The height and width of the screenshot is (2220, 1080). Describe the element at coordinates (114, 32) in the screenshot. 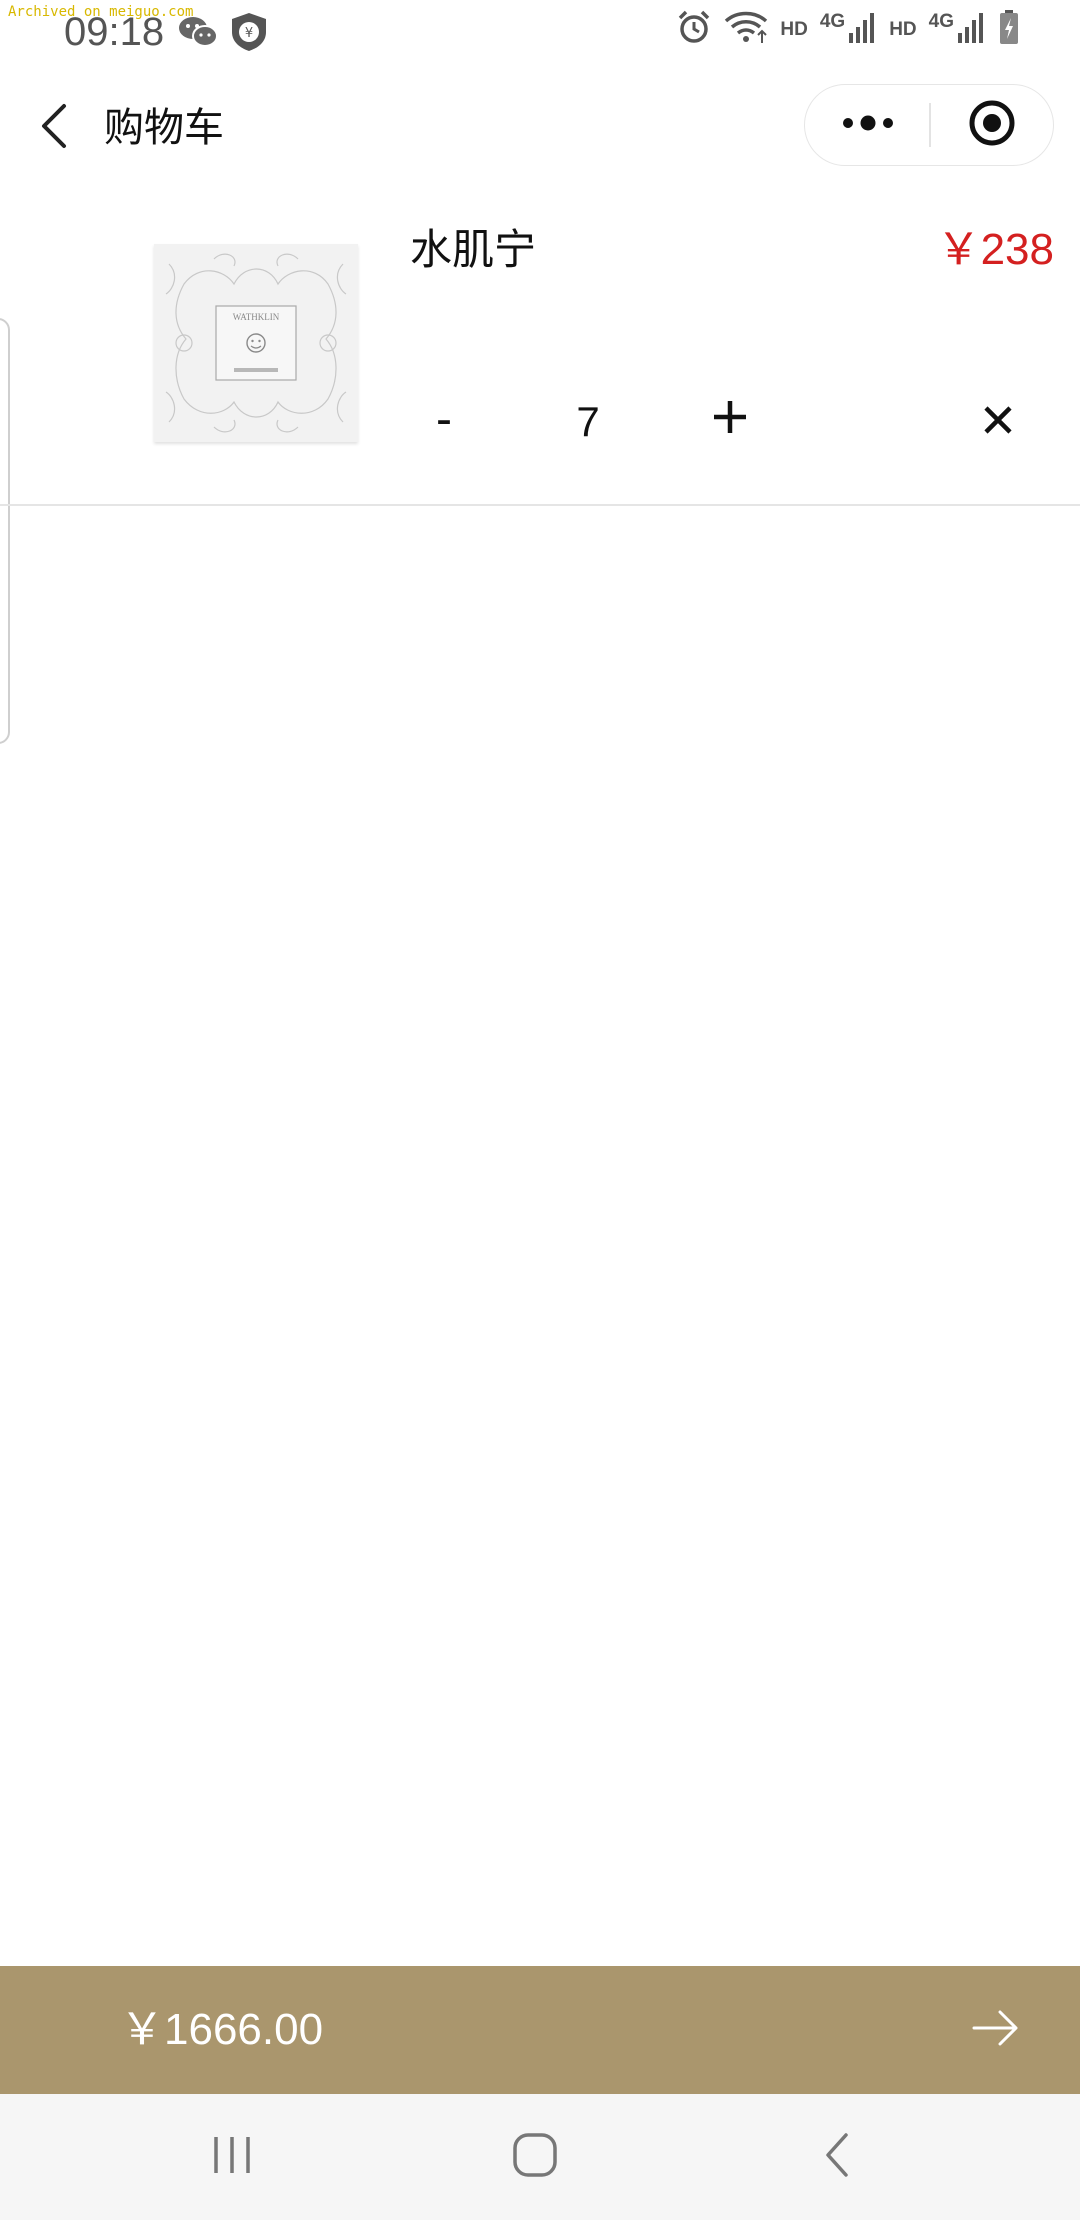

I see `status-time: 09:18` at that location.